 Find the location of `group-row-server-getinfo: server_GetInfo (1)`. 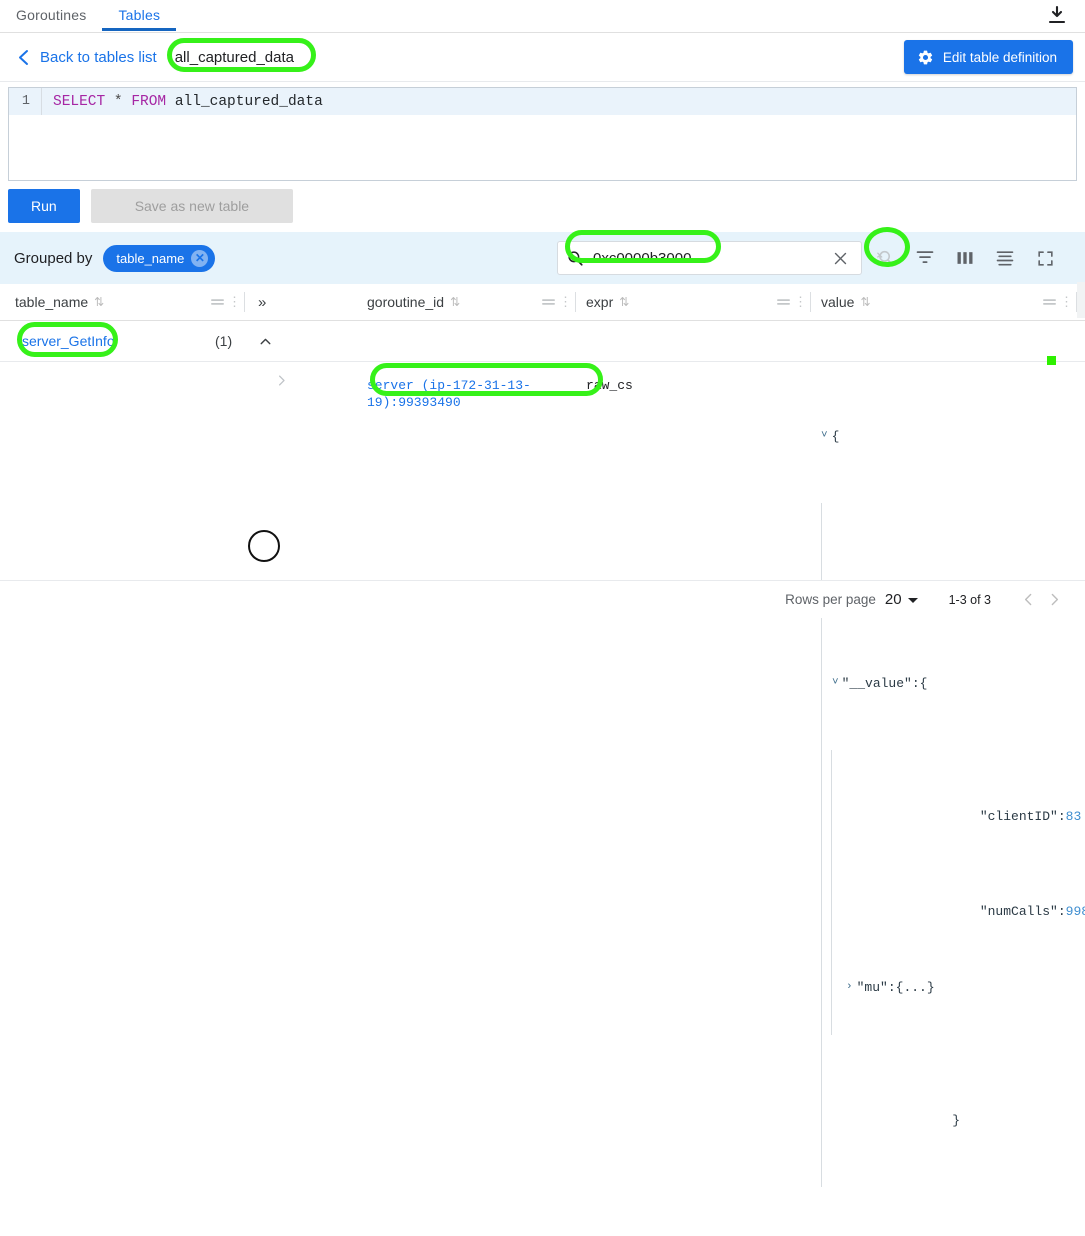

group-row-server-getinfo: server_GetInfo (1) is located at coordinates (542, 341).